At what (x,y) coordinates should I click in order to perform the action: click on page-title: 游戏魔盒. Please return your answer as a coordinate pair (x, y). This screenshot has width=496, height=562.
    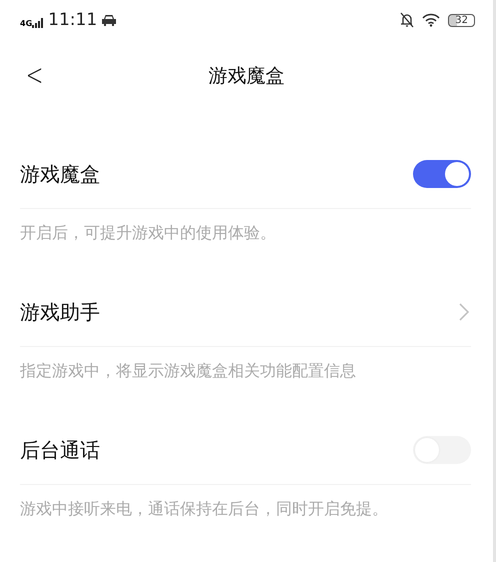
    Looking at the image, I should click on (246, 76).